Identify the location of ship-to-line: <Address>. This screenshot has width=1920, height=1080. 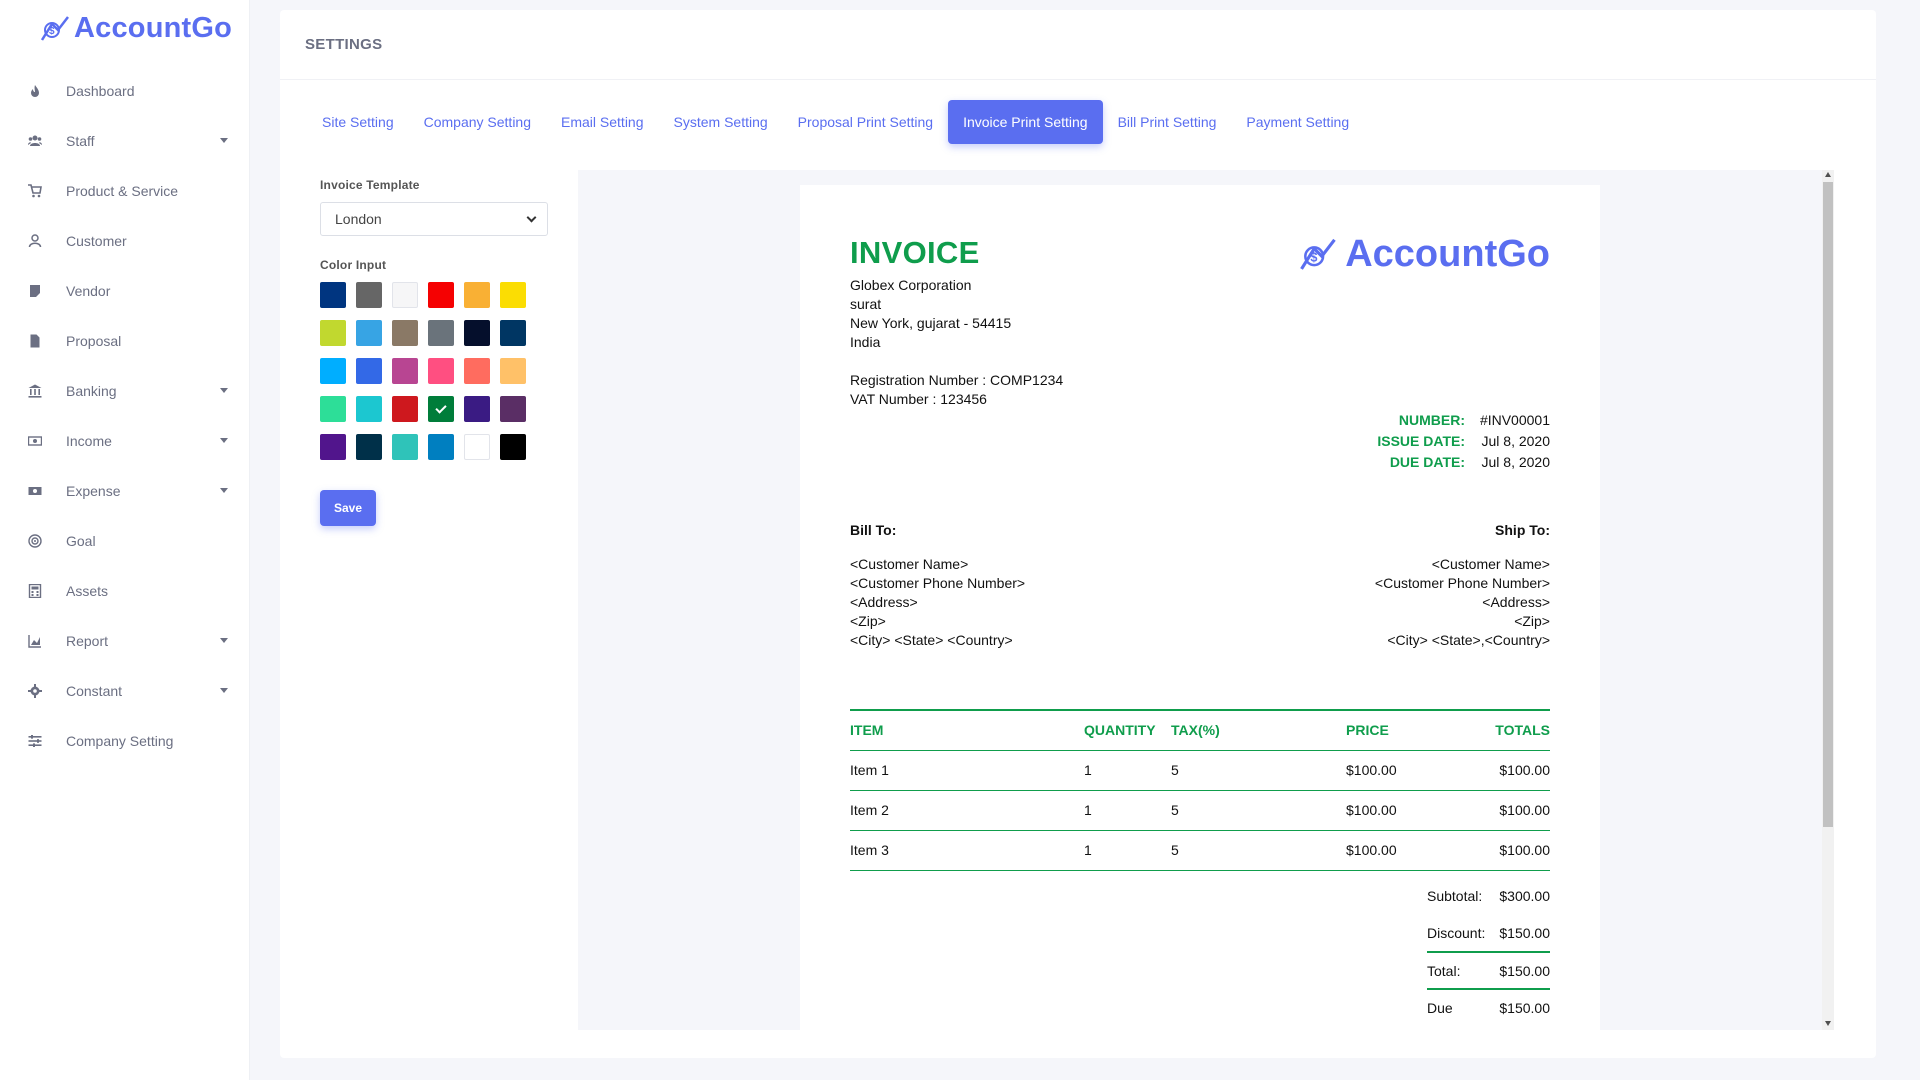
(1462, 602).